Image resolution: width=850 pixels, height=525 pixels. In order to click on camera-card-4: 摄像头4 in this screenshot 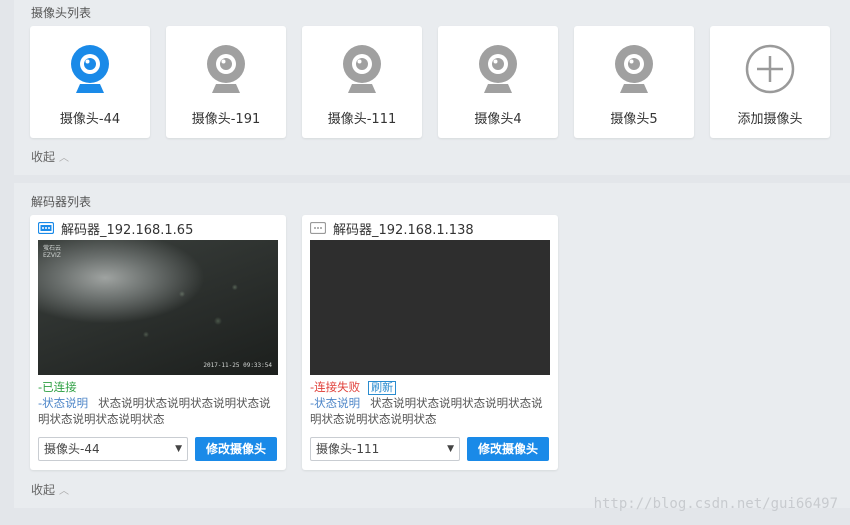, I will do `click(498, 82)`.